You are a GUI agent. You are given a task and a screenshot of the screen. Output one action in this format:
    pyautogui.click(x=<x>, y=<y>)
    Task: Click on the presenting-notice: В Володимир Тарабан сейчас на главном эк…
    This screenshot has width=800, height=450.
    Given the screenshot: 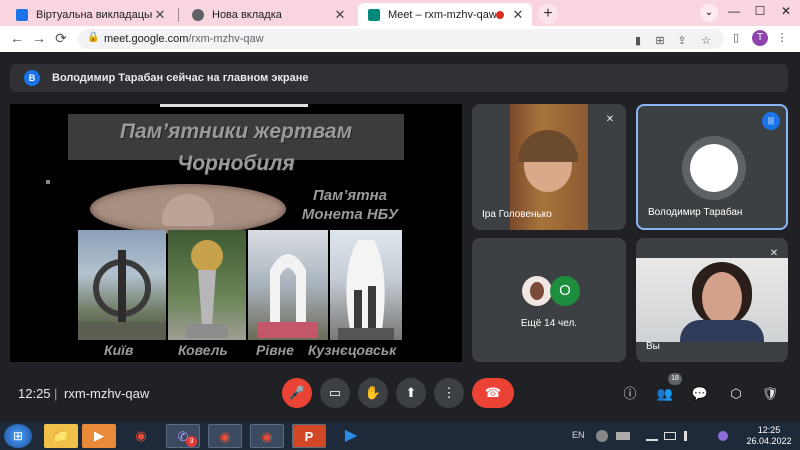 What is the action you would take?
    pyautogui.click(x=399, y=78)
    